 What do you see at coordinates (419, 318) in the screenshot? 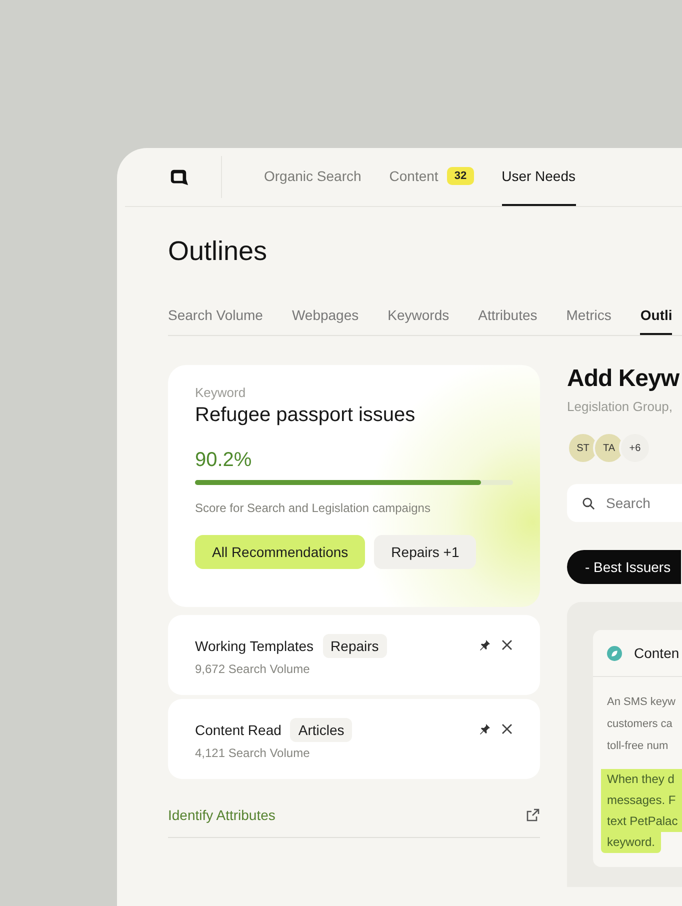
I see `tab: Keywords` at bounding box center [419, 318].